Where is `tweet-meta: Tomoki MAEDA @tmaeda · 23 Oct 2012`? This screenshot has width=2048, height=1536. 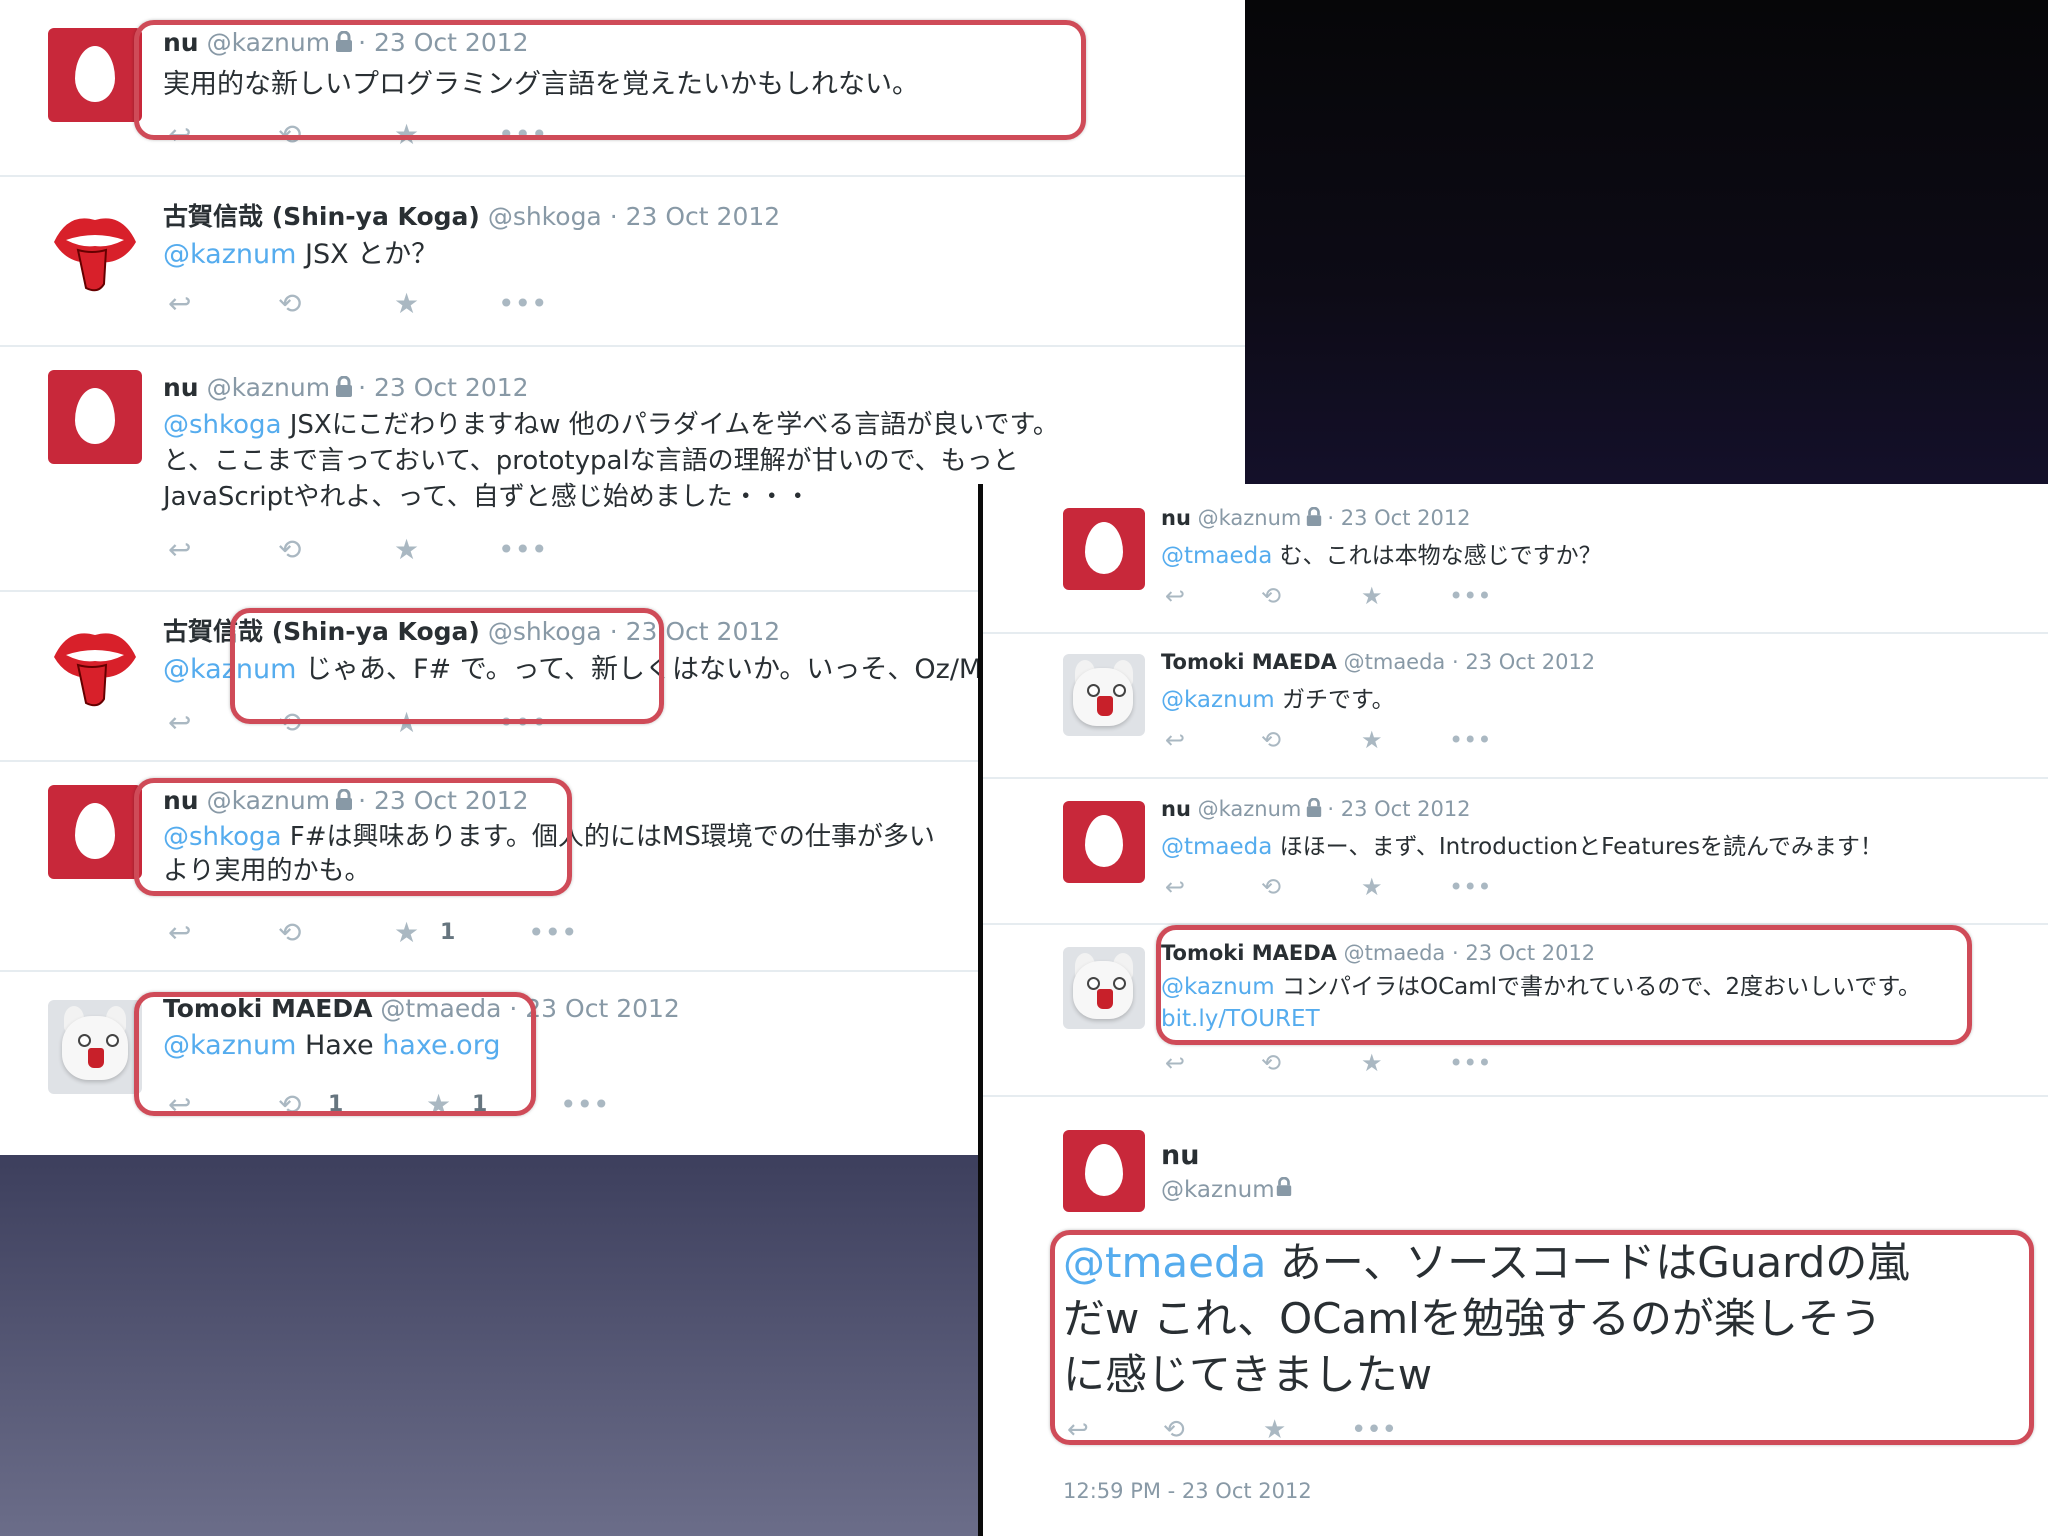
tweet-meta: Tomoki MAEDA @tmaeda · 23 Oct 2012 is located at coordinates (1378, 662).